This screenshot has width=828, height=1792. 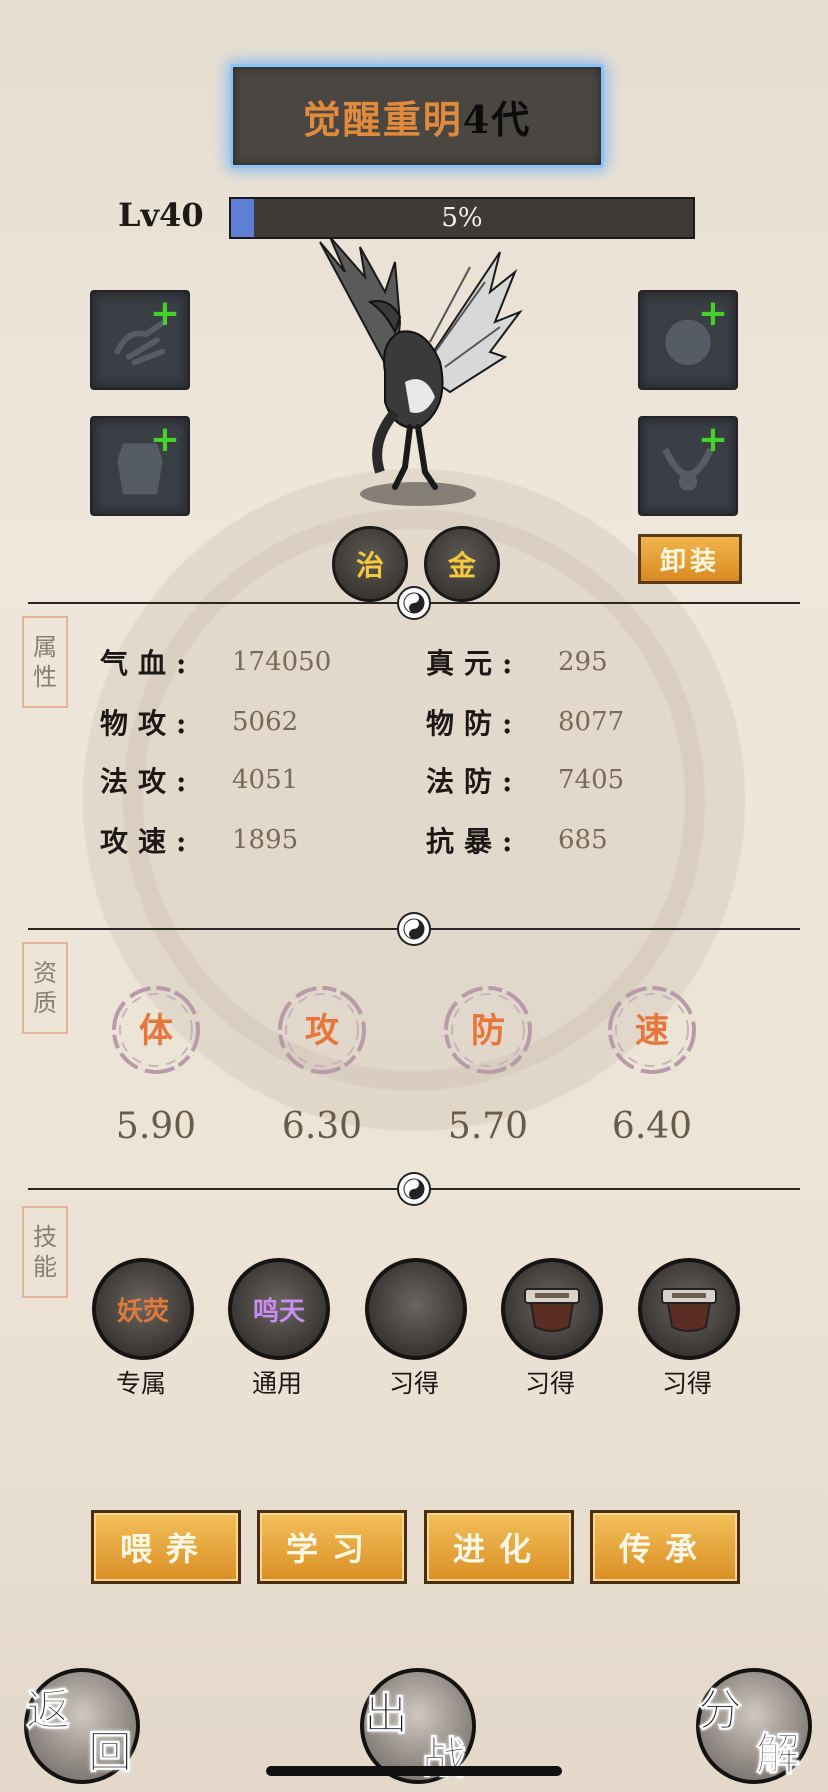 I want to click on section-label-aptitude: 资质, so click(x=45, y=988).